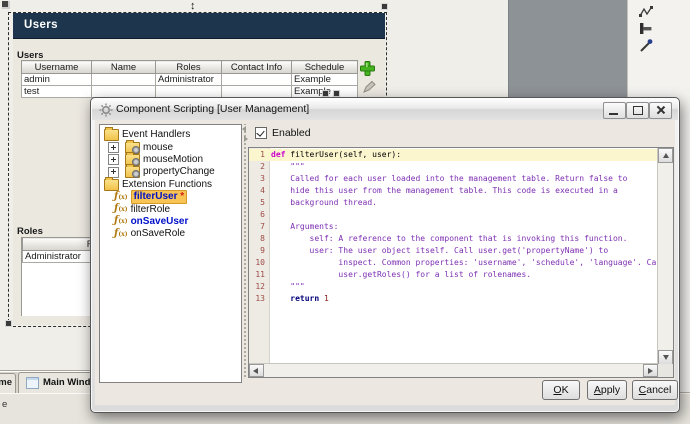  I want to click on tree-folder-event-handlers: Event Handlers, so click(170, 134).